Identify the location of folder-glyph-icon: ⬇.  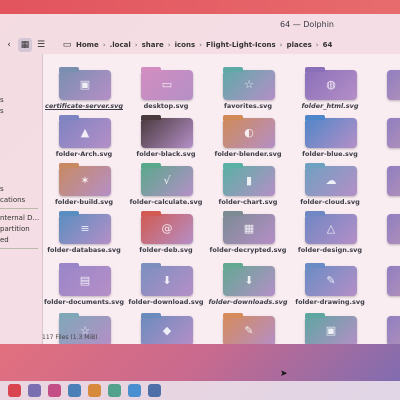
(167, 280).